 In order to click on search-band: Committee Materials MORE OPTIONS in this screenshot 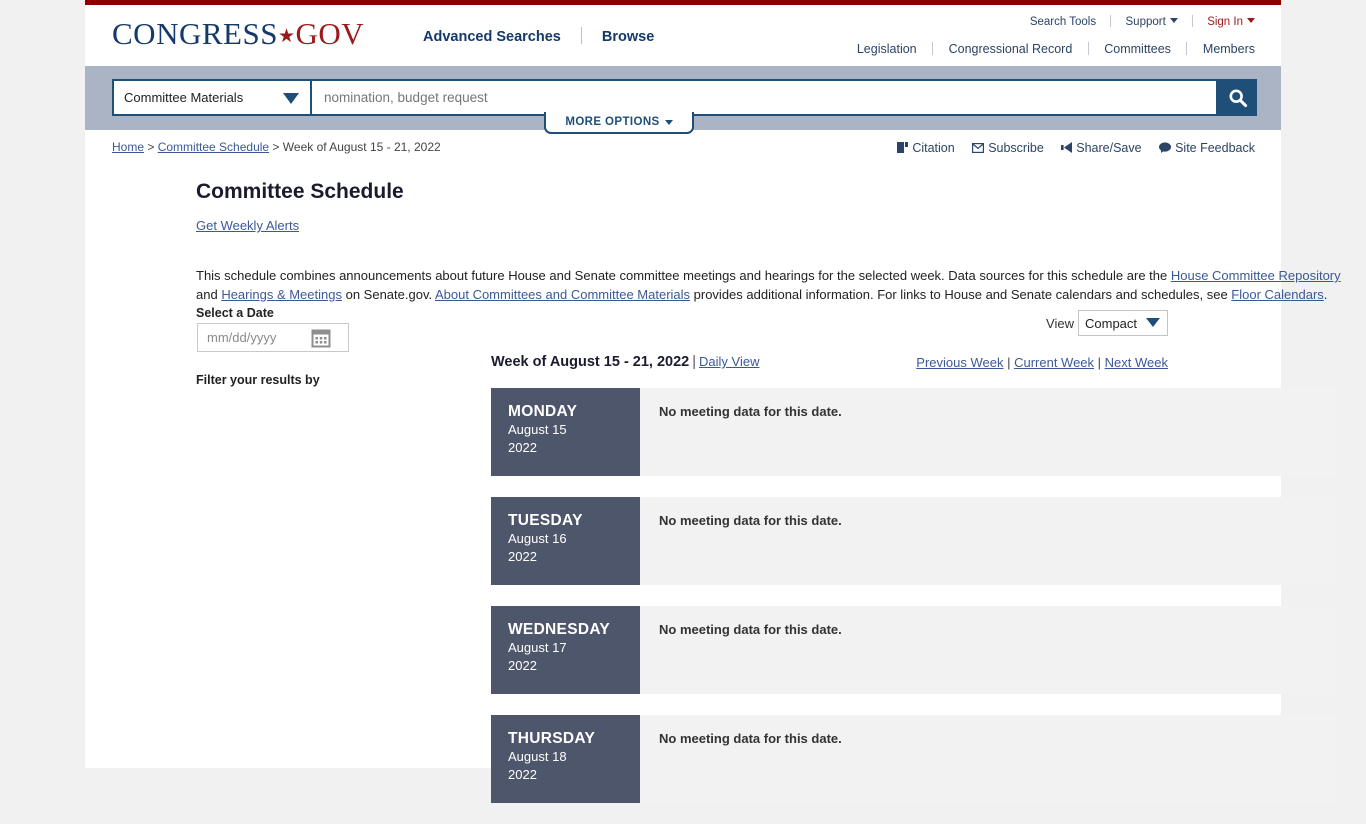, I will do `click(683, 100)`.